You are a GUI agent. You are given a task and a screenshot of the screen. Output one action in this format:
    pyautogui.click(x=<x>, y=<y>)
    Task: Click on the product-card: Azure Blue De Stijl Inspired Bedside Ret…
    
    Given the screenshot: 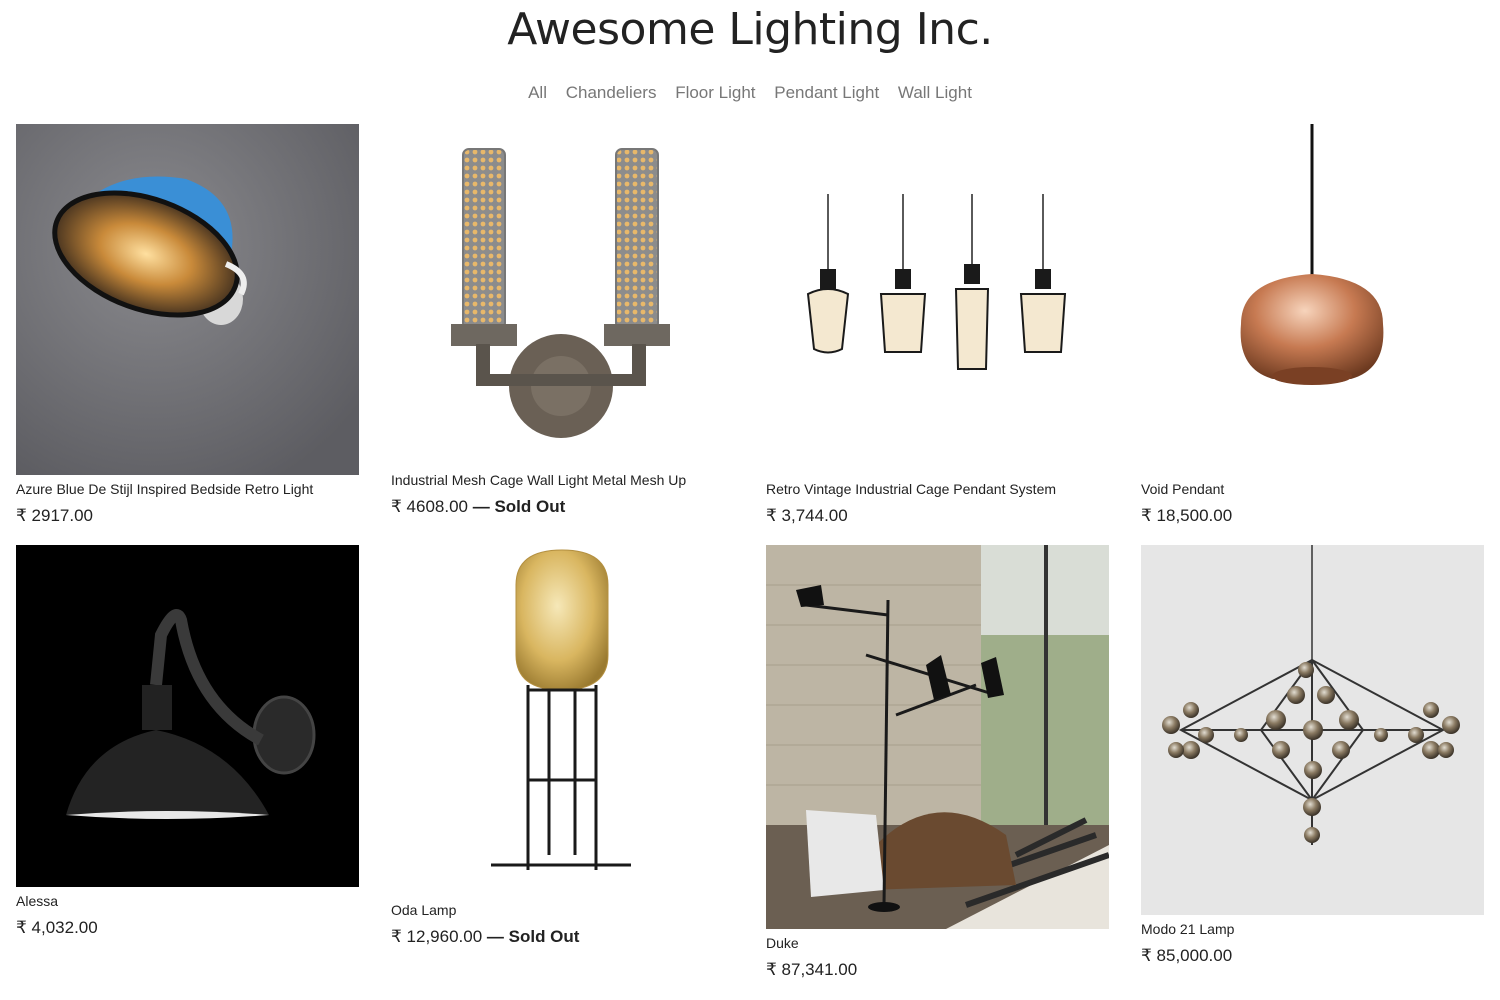 What is the action you would take?
    pyautogui.click(x=187, y=326)
    